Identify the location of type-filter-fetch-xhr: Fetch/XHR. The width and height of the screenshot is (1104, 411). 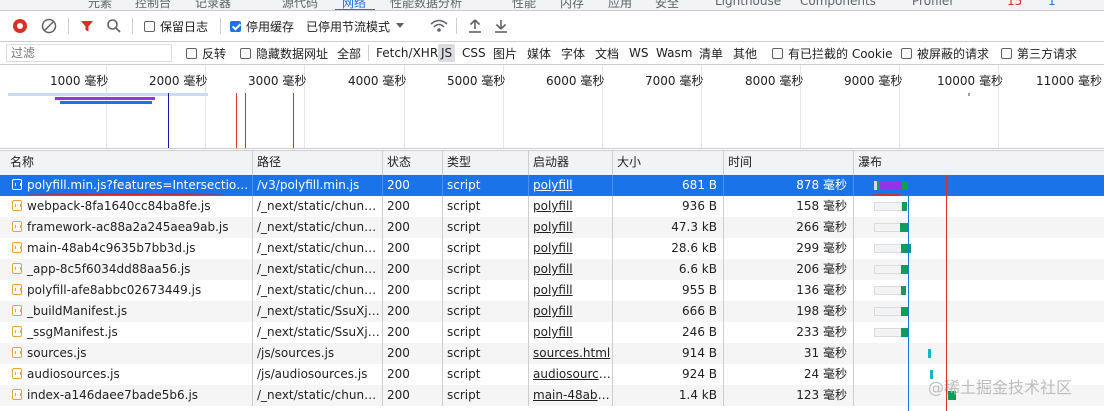
(407, 53).